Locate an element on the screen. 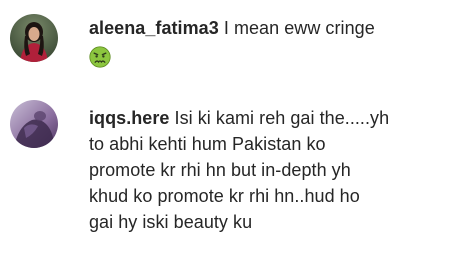 The width and height of the screenshot is (476, 256). comment-text-line-3: promote kr rhi hn but in-depth yh is located at coordinates (220, 170).